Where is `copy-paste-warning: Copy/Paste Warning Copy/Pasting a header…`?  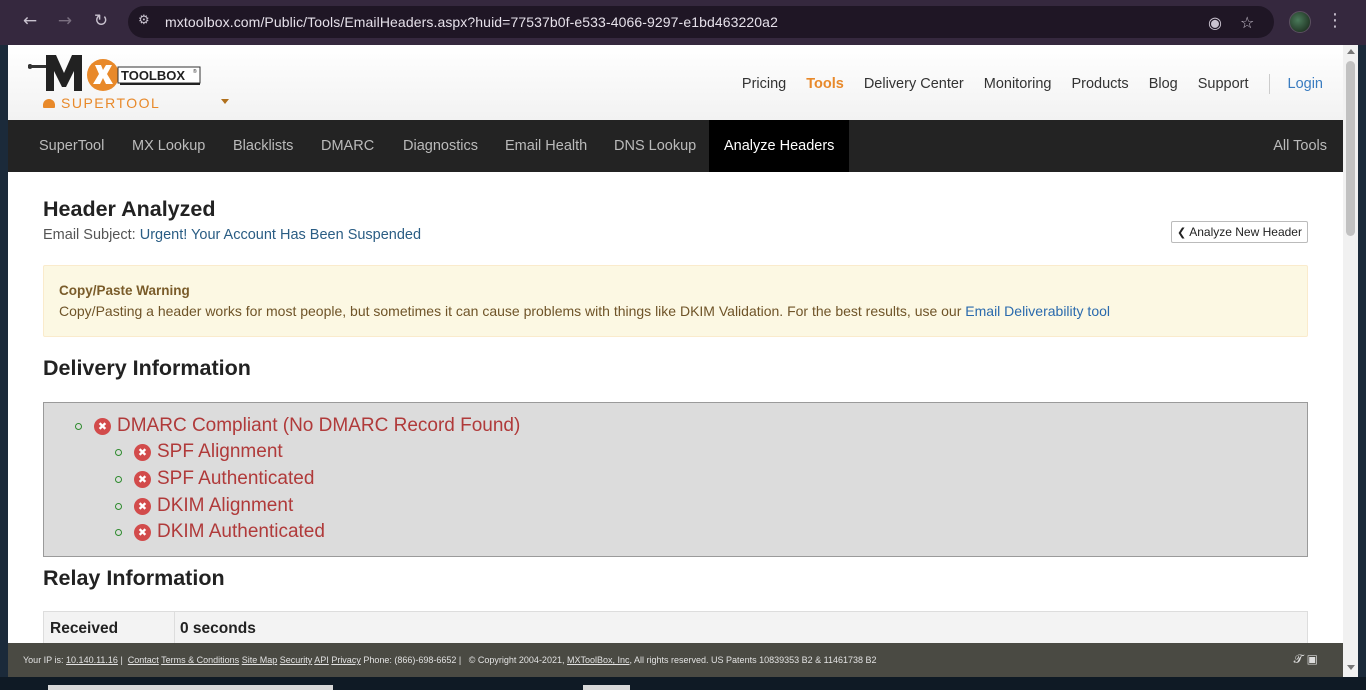
copy-paste-warning: Copy/Paste Warning Copy/Pasting a header… is located at coordinates (675, 301).